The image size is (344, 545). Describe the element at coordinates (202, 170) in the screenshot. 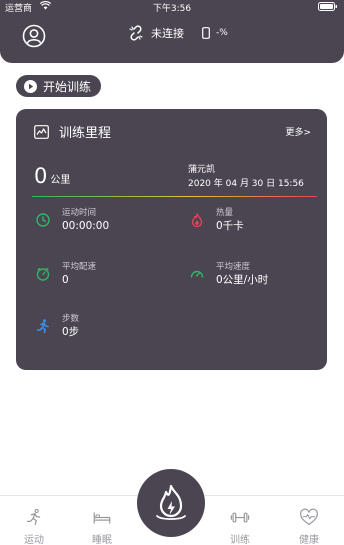

I see `user-name: 蒲元凯` at that location.